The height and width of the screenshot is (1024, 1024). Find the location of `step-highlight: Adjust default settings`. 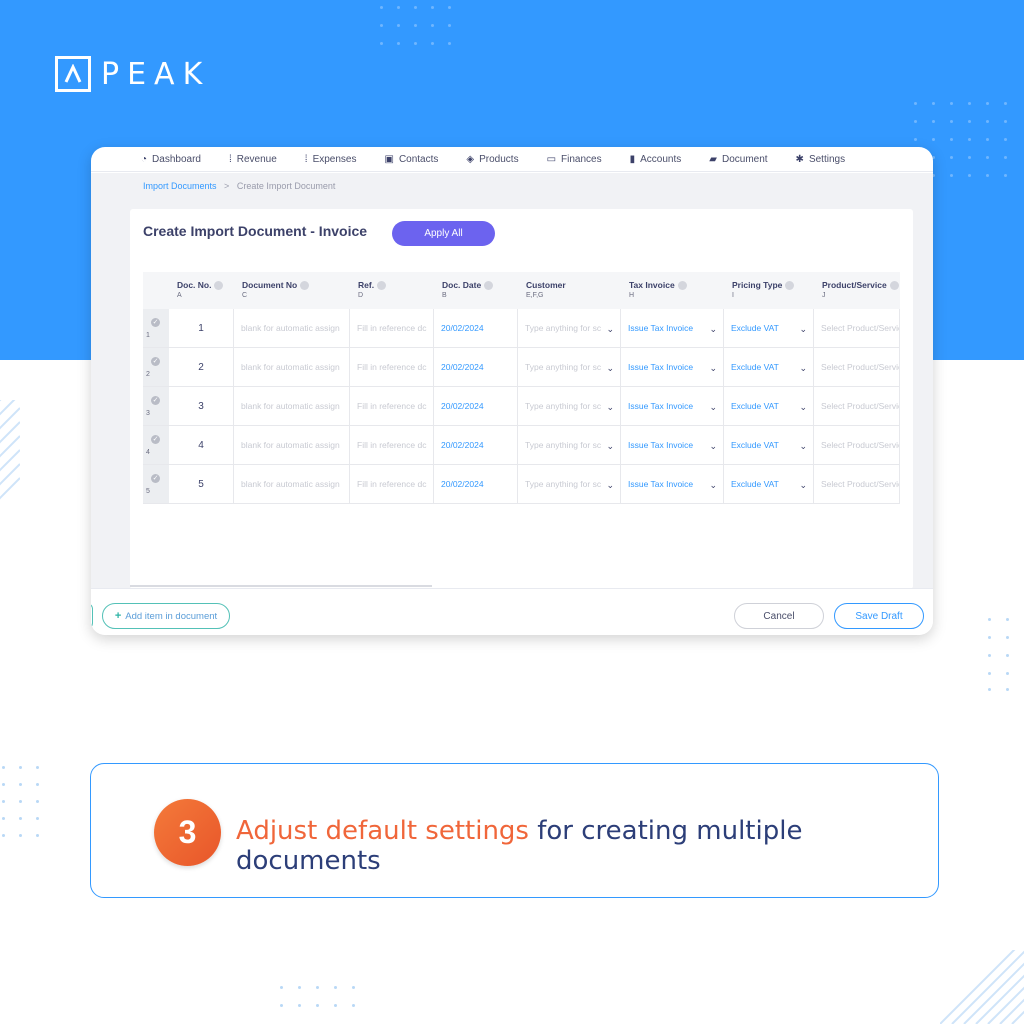

step-highlight: Adjust default settings is located at coordinates (382, 831).